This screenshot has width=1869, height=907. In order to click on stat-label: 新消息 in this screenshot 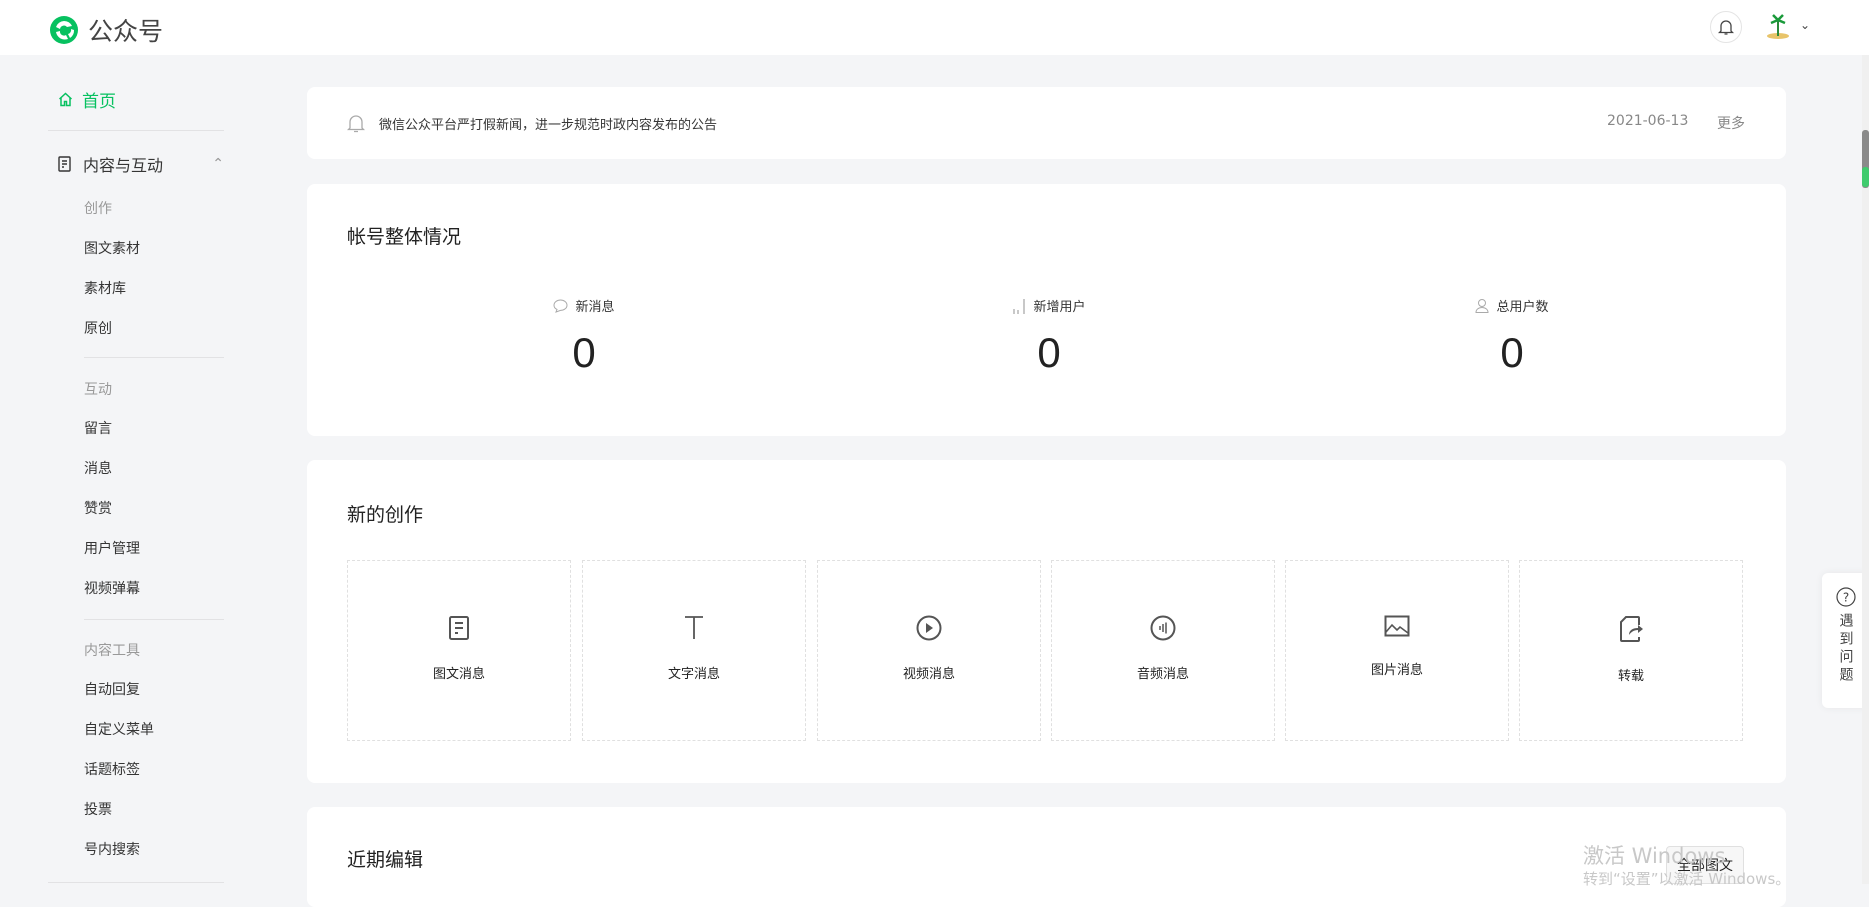, I will do `click(595, 307)`.